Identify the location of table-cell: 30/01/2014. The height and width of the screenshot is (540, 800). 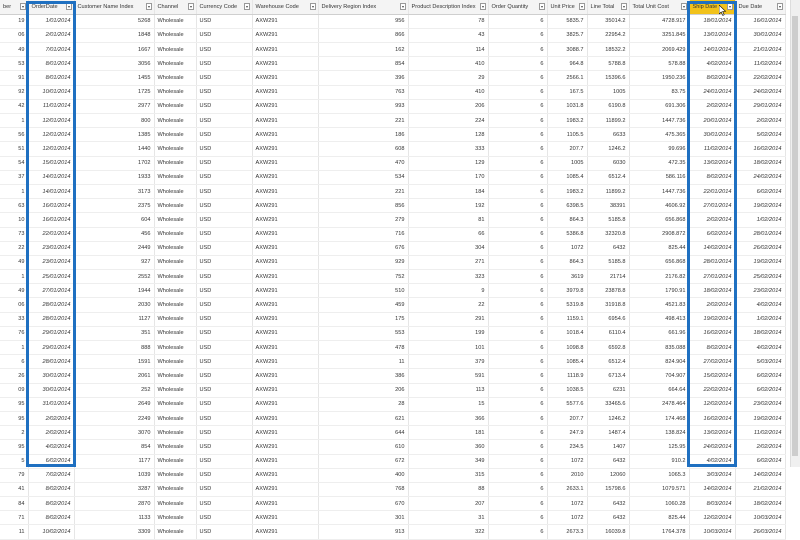
(51, 376).